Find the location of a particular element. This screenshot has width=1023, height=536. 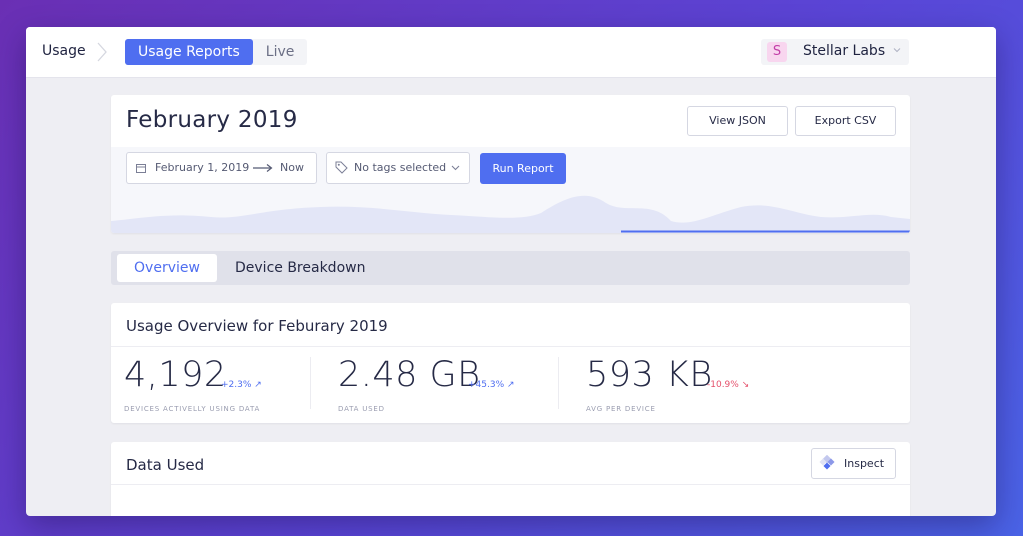

stat-value: 4,192 is located at coordinates (175, 375).